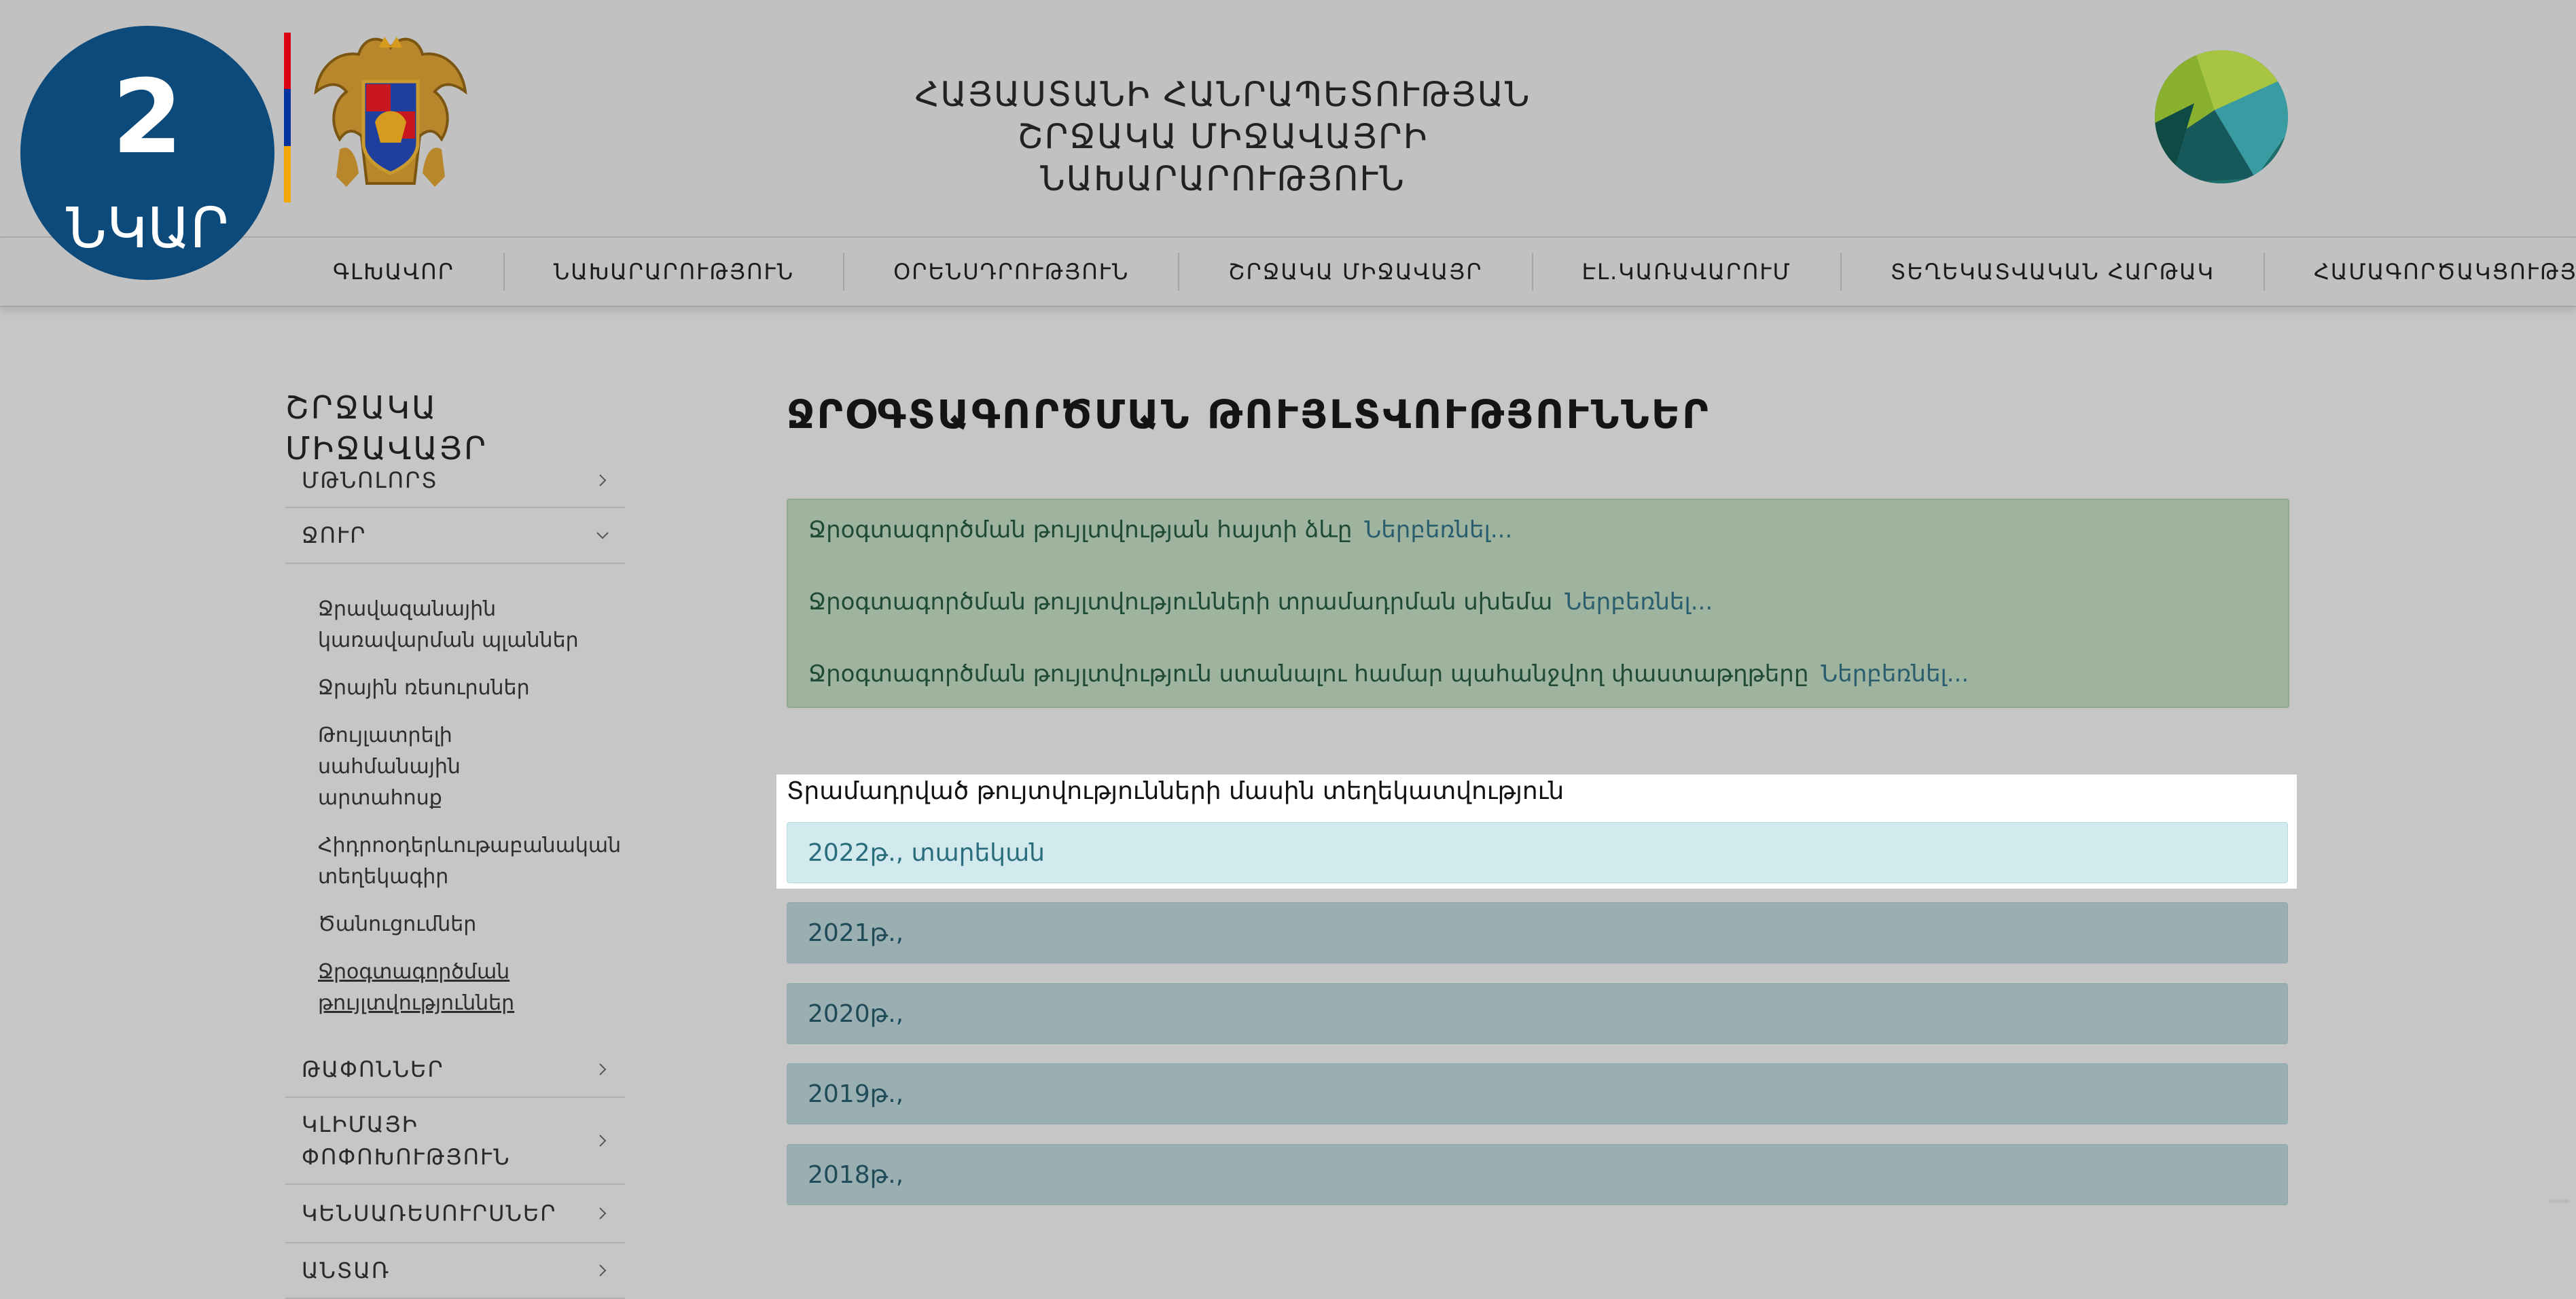 The height and width of the screenshot is (1299, 2576). Describe the element at coordinates (147, 117) in the screenshot. I see `badge-number: 2` at that location.